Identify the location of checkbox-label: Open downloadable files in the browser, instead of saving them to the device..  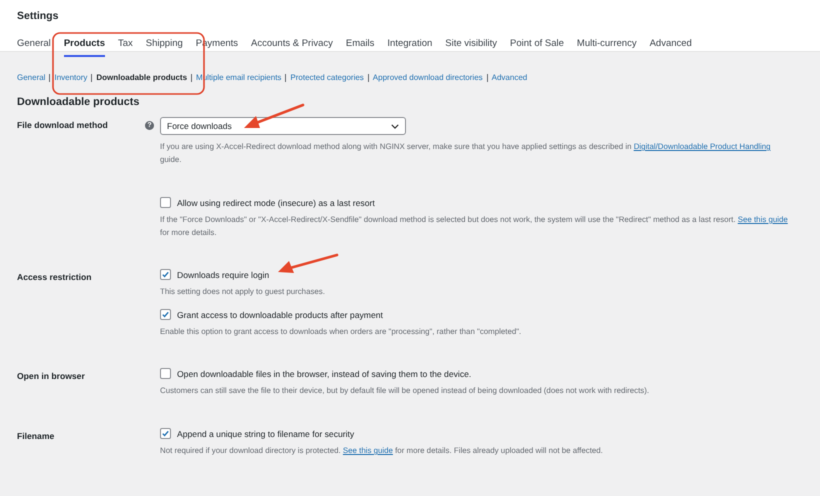
(324, 373).